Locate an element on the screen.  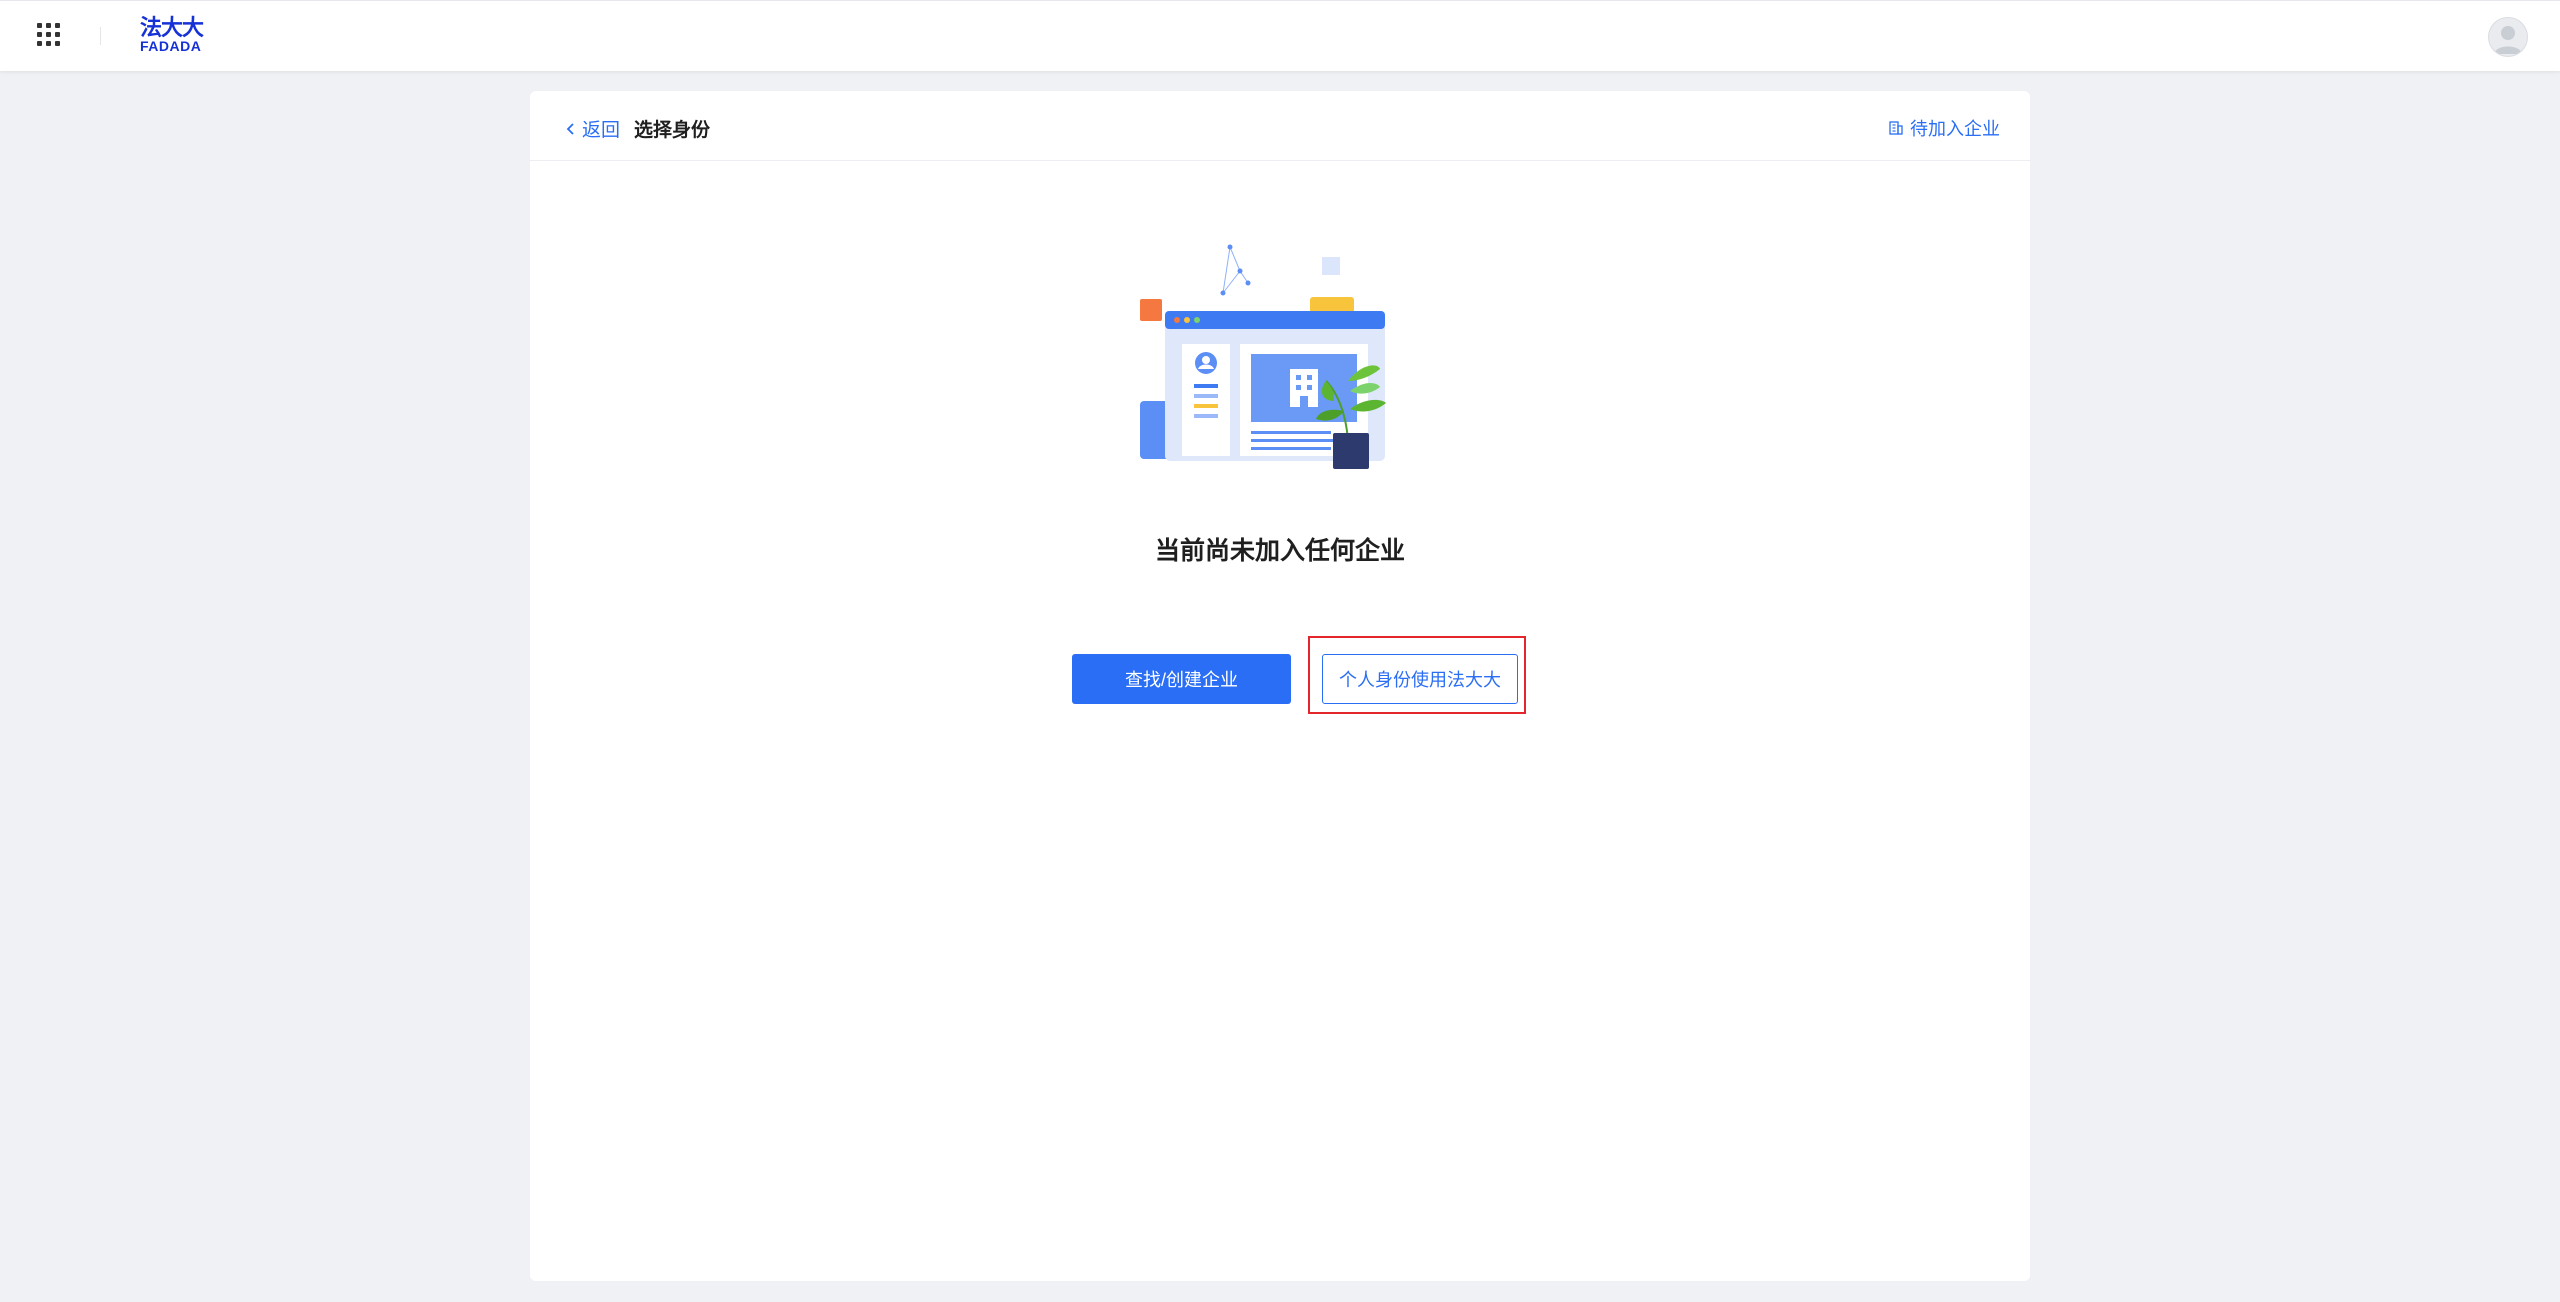
find-create-enterprise-button: 查找/创建企业 is located at coordinates (1181, 679).